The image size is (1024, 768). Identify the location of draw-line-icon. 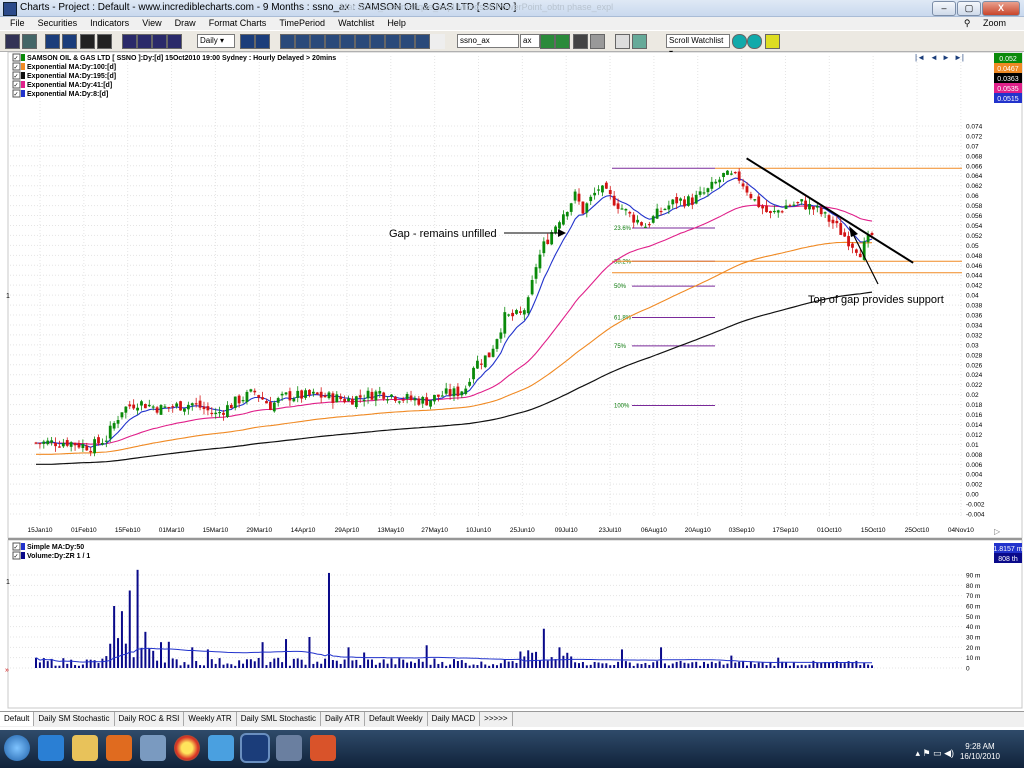
(287, 41).